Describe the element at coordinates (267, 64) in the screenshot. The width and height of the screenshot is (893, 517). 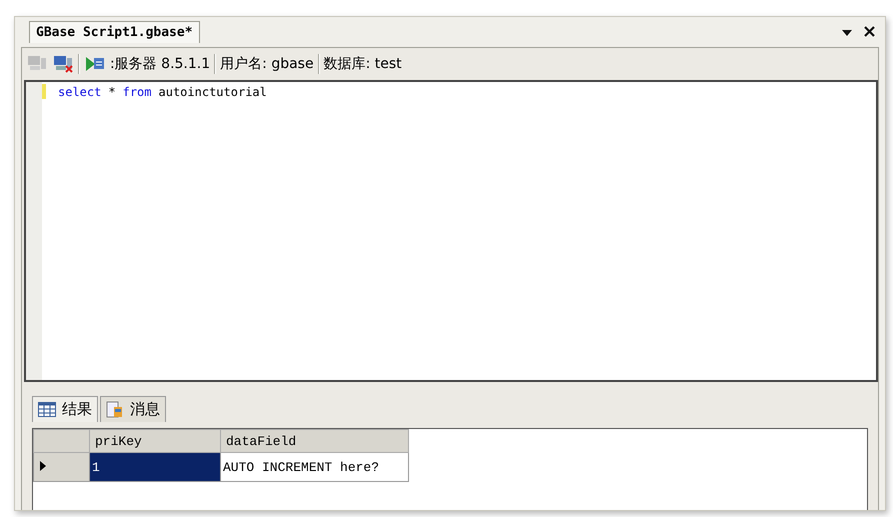
I see `toolbar-label: 用户名: gbase` at that location.